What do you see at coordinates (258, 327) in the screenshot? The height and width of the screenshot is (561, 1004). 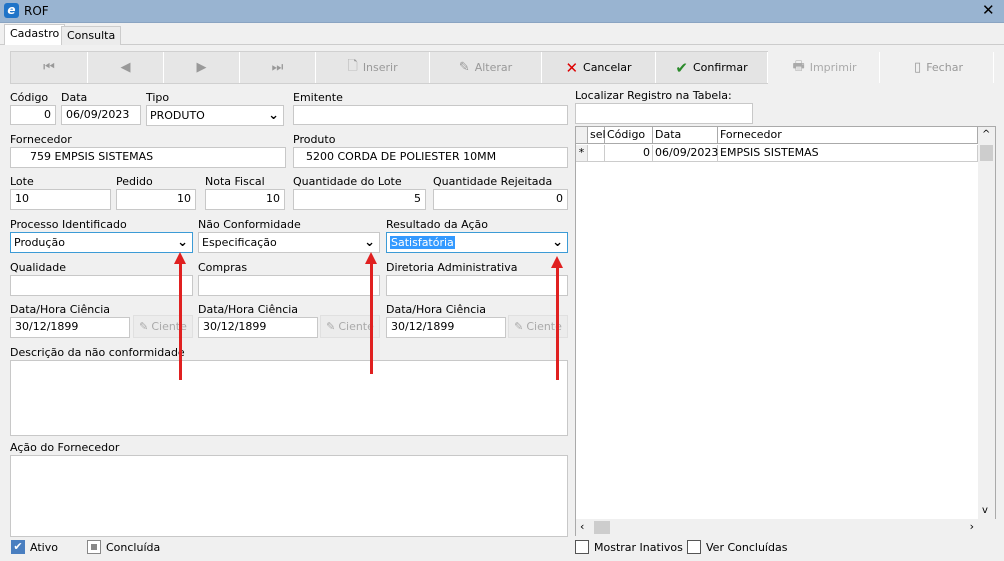 I see `dh2-field: 30/12/1899` at bounding box center [258, 327].